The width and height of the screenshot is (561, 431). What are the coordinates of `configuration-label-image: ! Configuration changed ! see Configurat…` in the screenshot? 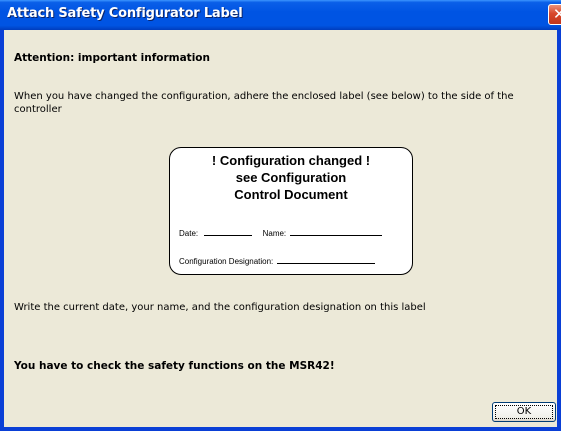 It's located at (291, 211).